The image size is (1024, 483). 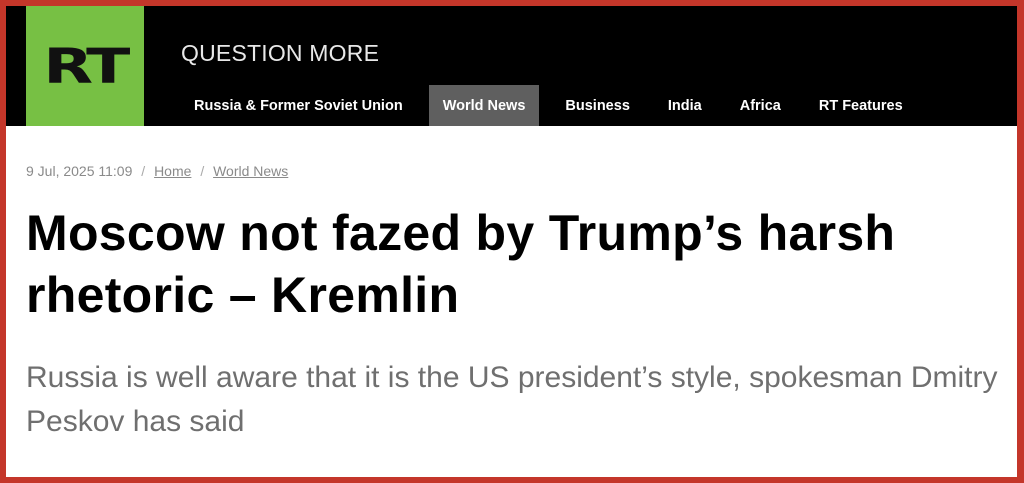 What do you see at coordinates (861, 105) in the screenshot?
I see `nav-item-rt-features: RT Features` at bounding box center [861, 105].